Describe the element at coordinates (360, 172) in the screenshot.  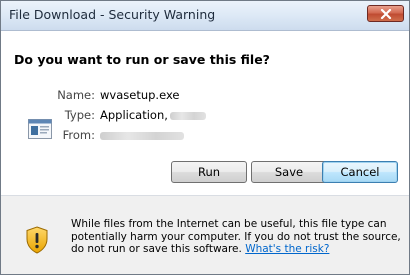
I see `cancel-button: Cancel` at that location.